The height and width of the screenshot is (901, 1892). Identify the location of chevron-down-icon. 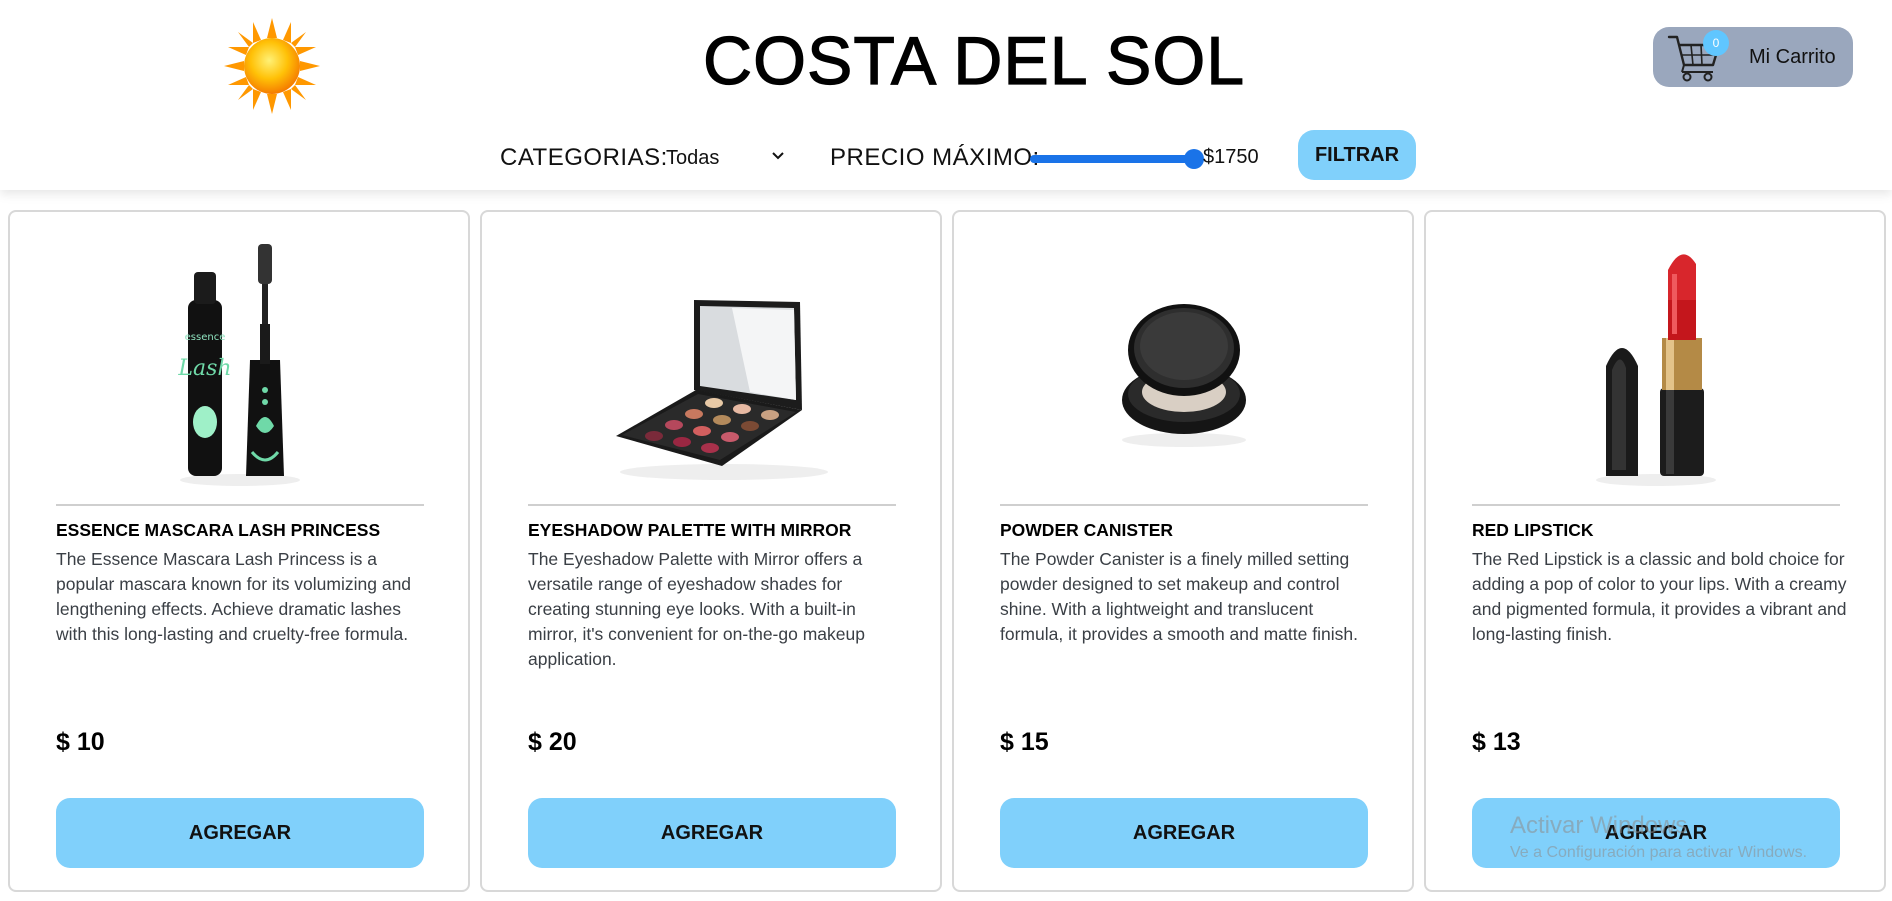
(778, 156).